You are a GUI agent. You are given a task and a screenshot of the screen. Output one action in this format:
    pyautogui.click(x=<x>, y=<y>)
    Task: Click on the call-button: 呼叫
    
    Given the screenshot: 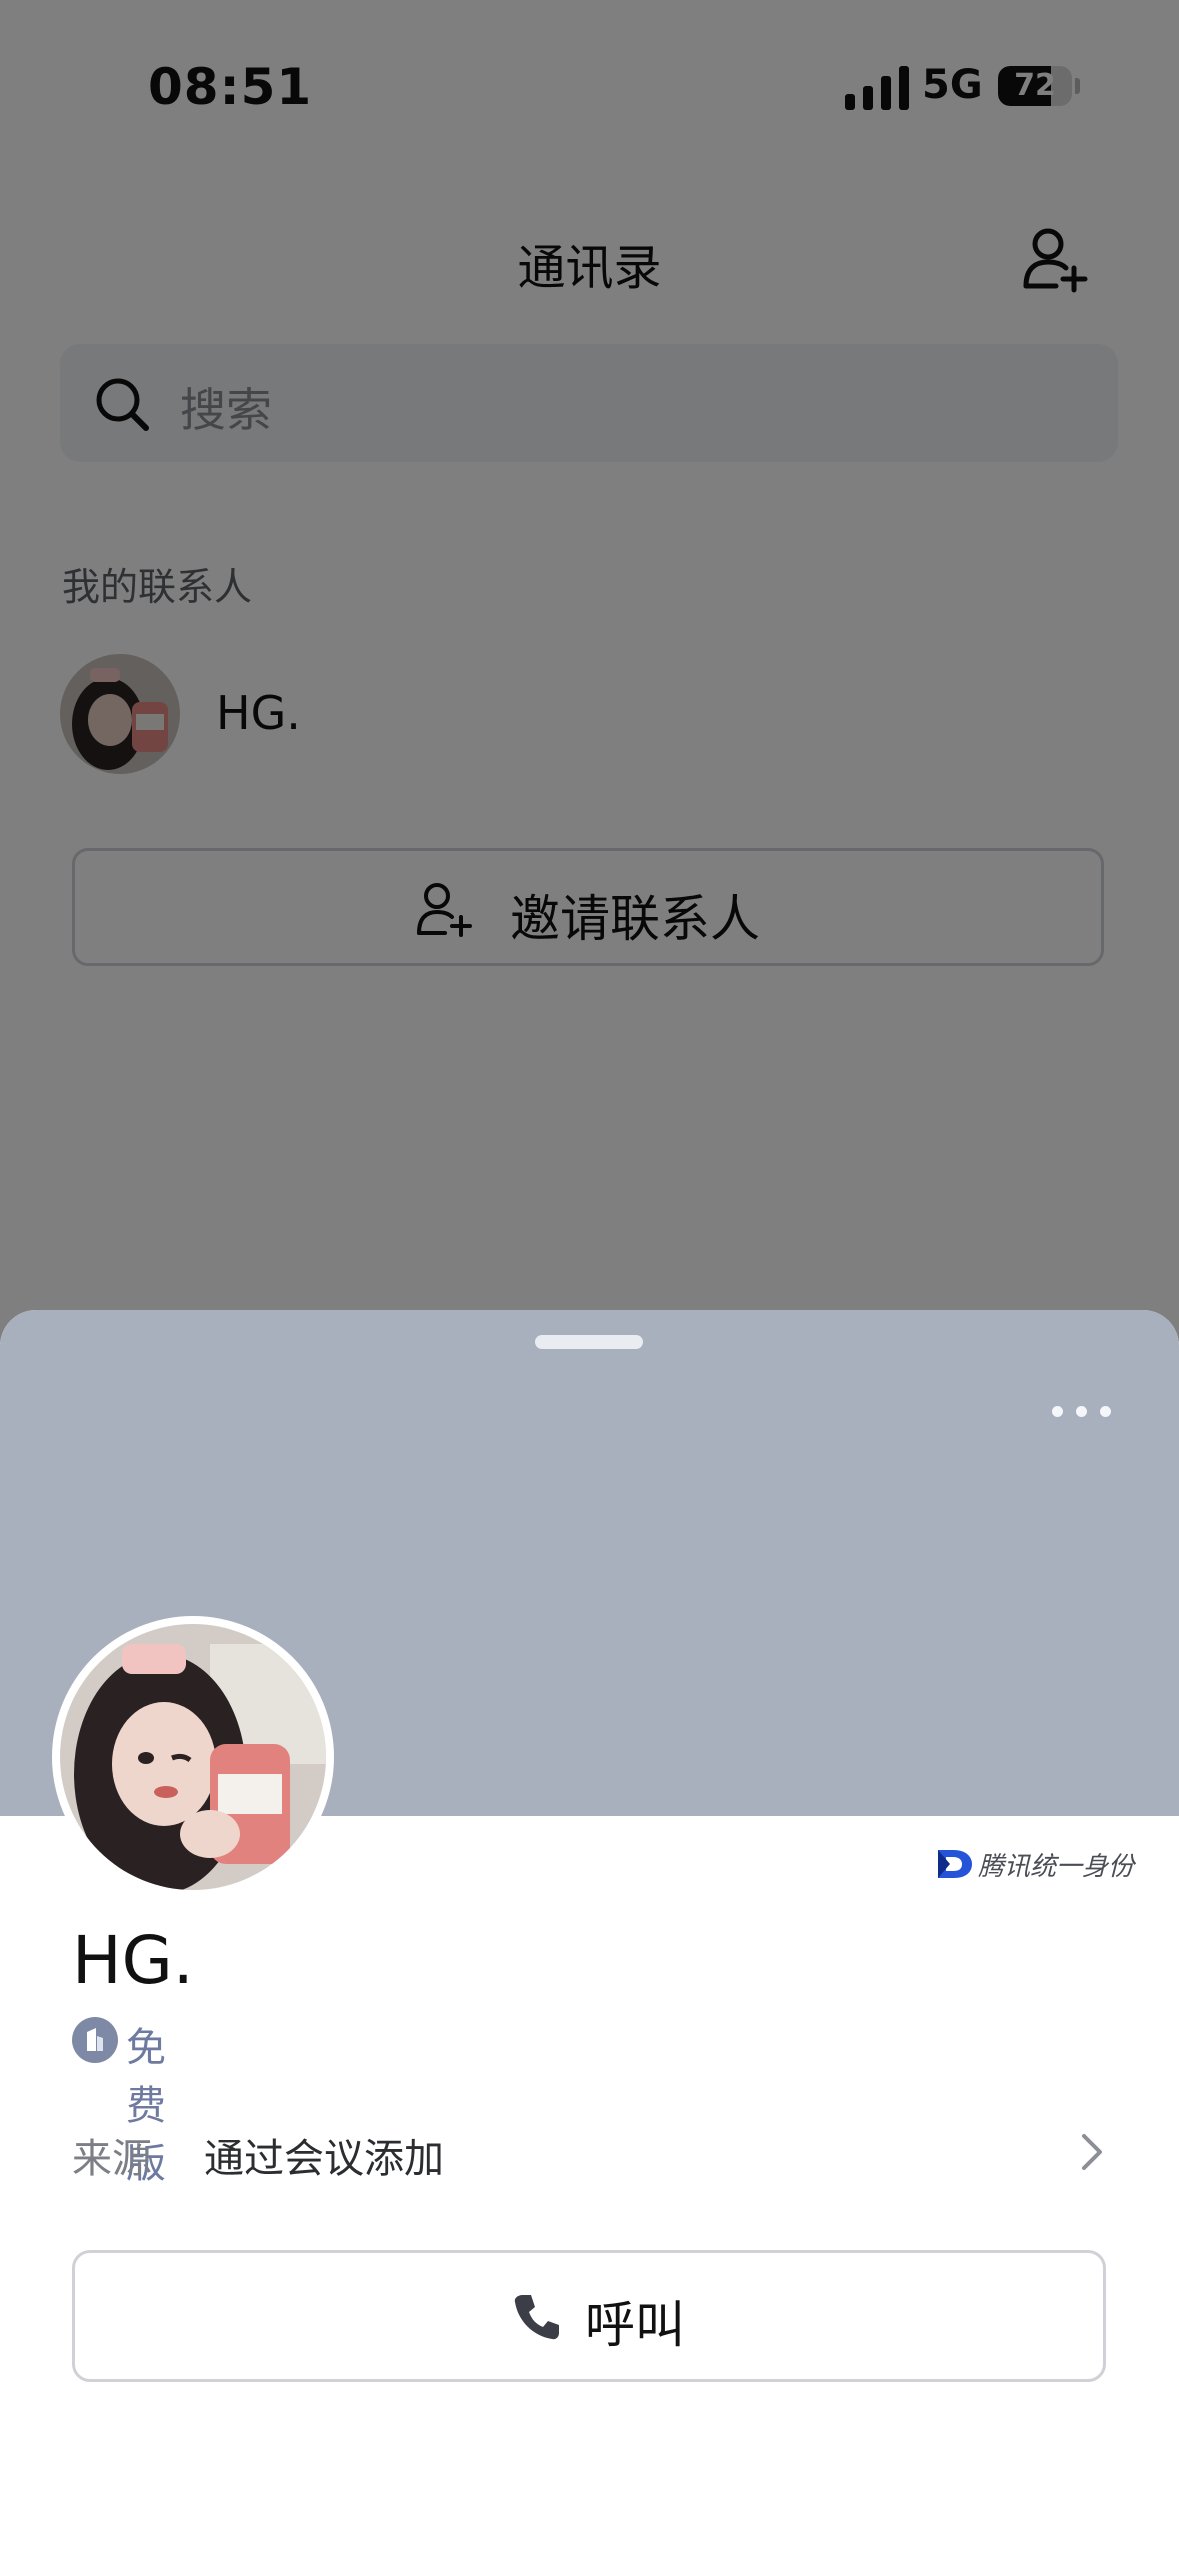 What is the action you would take?
    pyautogui.click(x=589, y=2316)
    